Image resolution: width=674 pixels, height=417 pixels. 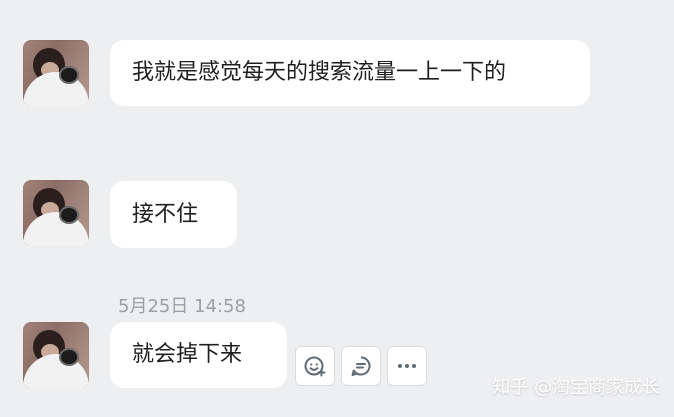 I want to click on more-options-button, so click(x=407, y=366).